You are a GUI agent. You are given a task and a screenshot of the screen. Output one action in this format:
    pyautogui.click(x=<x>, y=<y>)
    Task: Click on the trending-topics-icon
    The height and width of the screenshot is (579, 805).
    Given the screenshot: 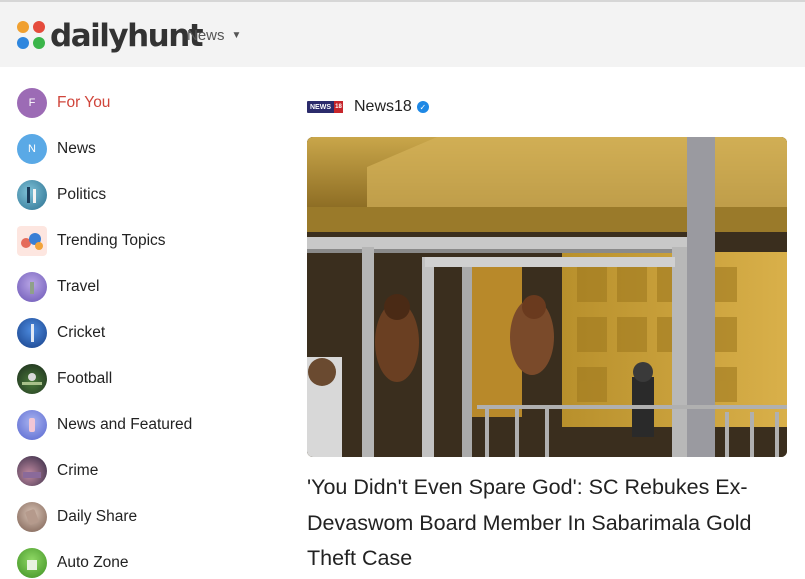 What is the action you would take?
    pyautogui.click(x=32, y=241)
    